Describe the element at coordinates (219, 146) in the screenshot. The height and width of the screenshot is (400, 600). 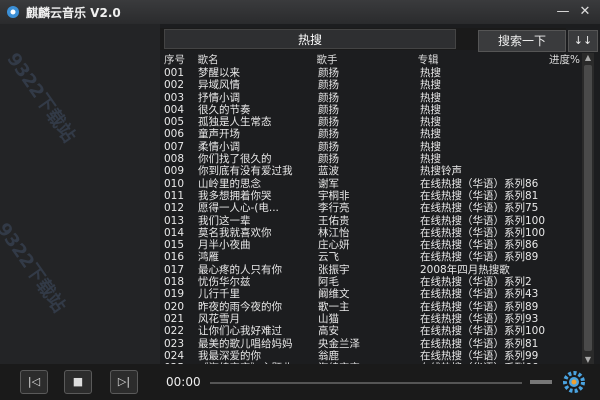
I see `track-name: 柔情小调` at that location.